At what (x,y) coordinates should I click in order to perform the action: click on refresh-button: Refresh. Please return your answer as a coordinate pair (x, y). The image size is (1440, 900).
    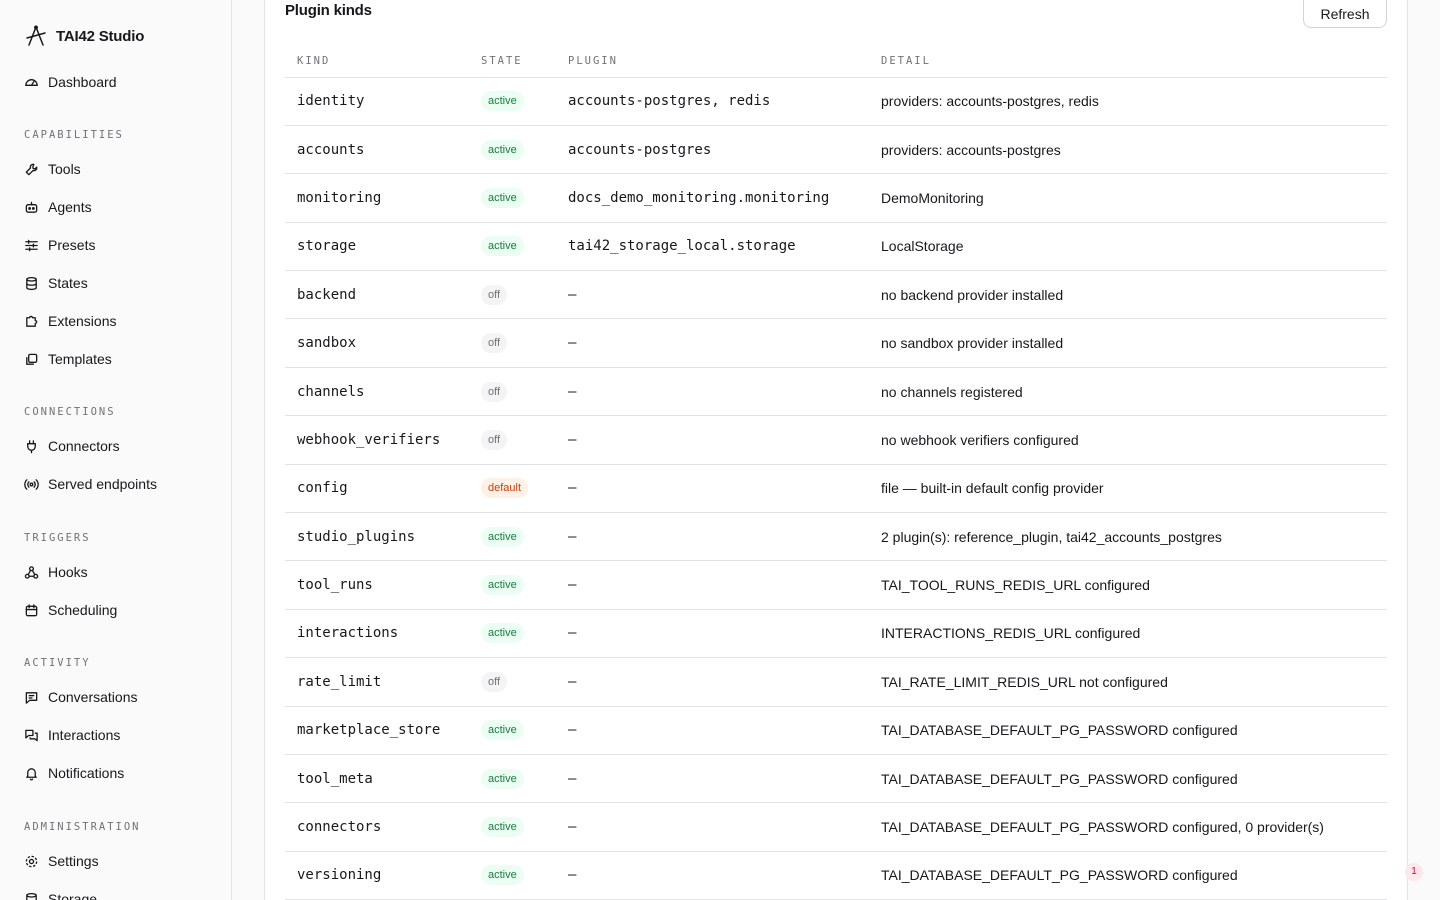
    Looking at the image, I should click on (1345, 14).